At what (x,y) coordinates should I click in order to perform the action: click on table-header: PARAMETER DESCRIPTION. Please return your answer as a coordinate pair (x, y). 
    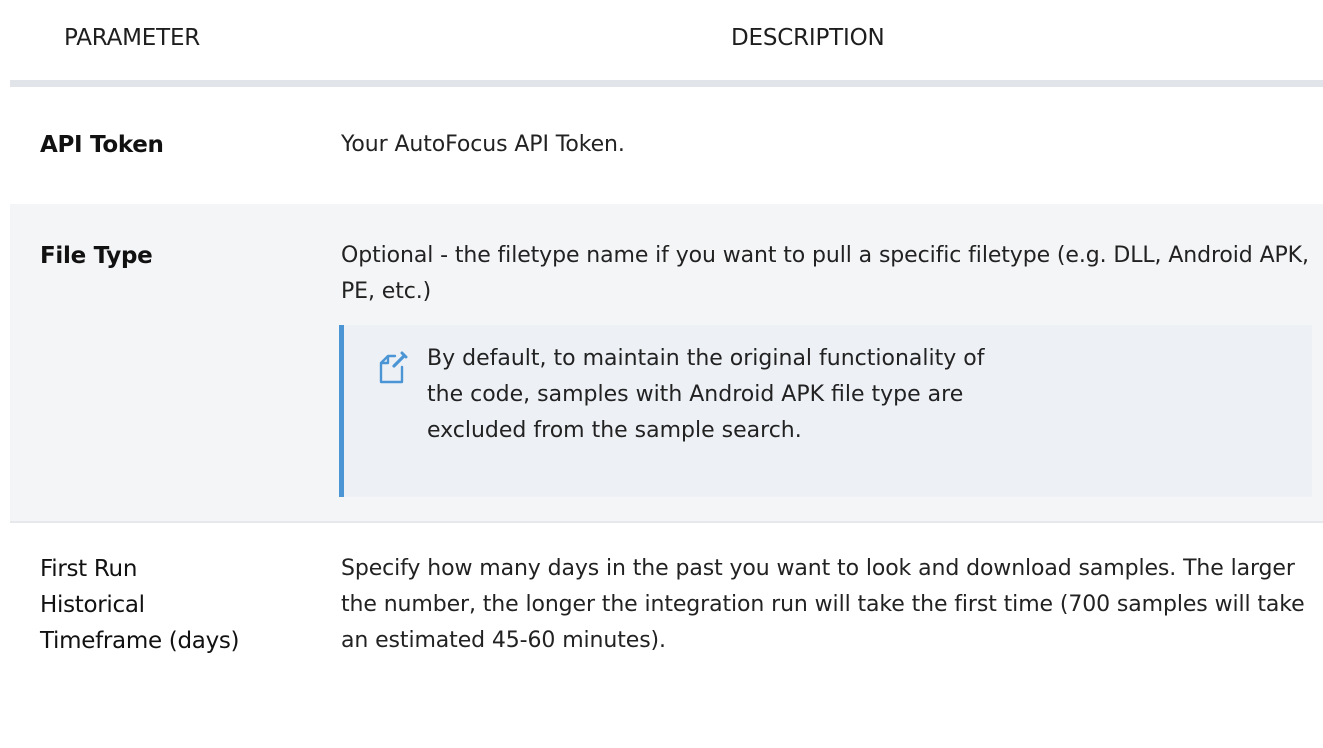
    Looking at the image, I should click on (666, 43).